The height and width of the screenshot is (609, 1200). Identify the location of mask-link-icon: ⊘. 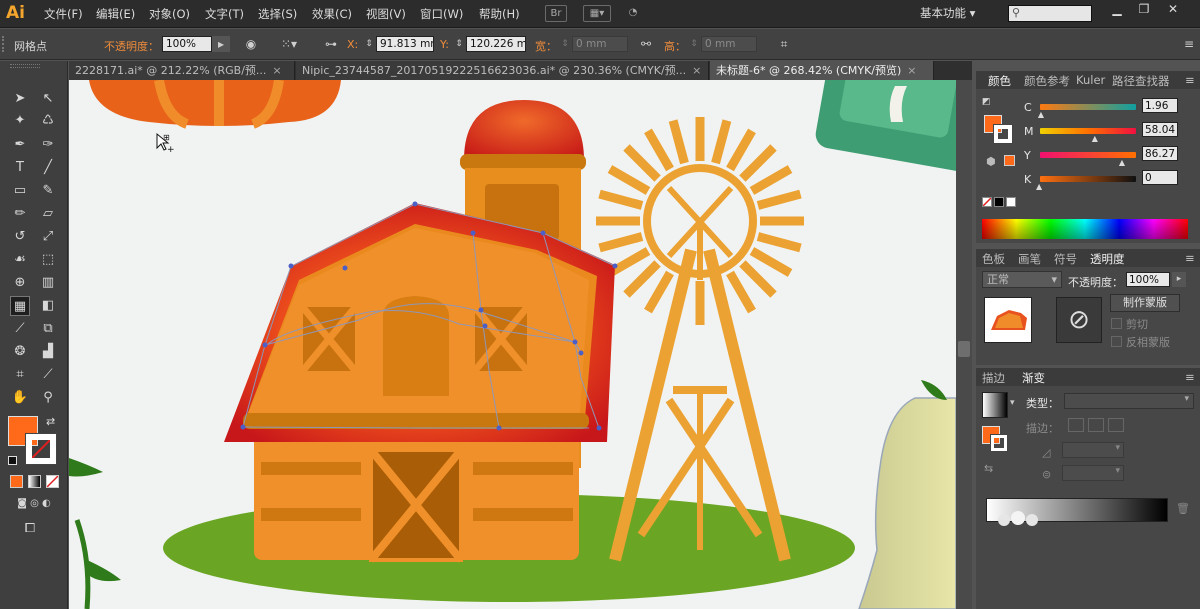
(1079, 320).